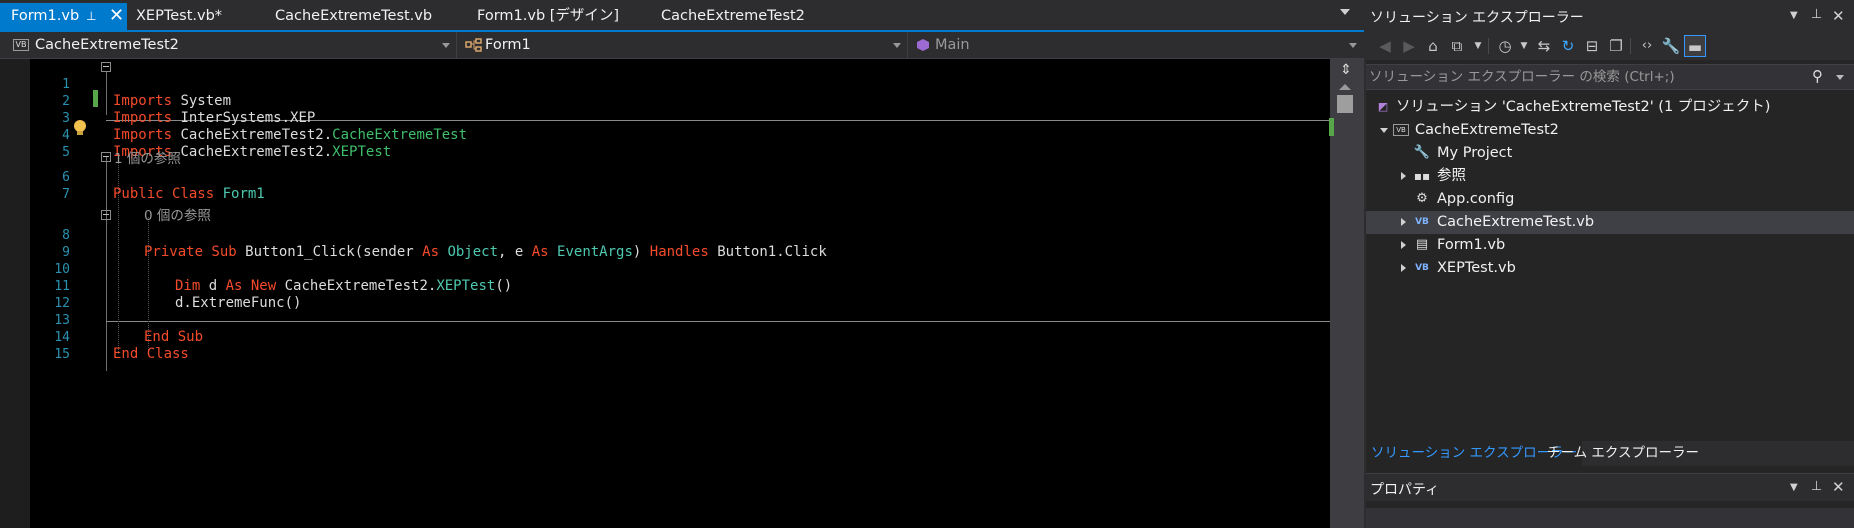 This screenshot has height=528, width=1854. I want to click on solution-explorer-toolbar: ◀ ▶ ⌂ ⧉ ▼ ◷ ▼ ⇆ ↻ ⊟ ❐ ‹› 🔧 ▬, so click(1610, 46).